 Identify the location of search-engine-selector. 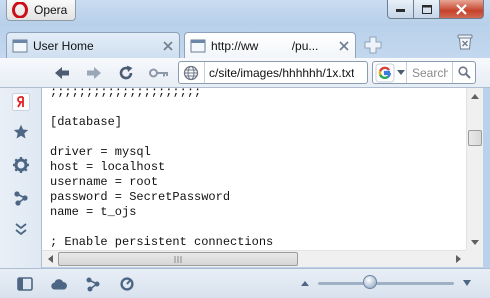
(390, 72).